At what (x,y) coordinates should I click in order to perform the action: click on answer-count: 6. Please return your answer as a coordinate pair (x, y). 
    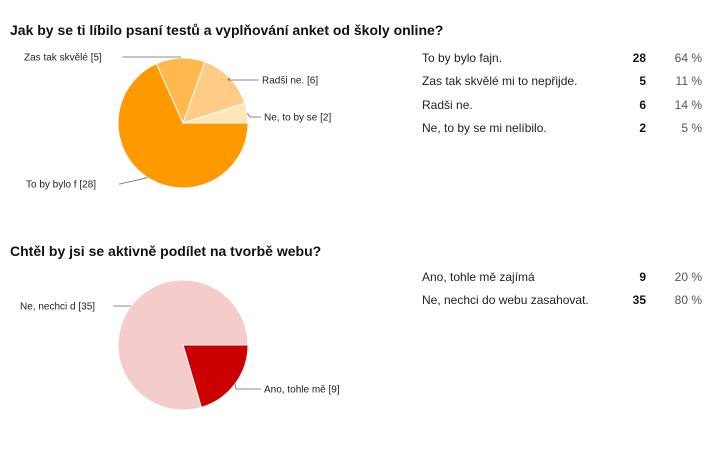
    Looking at the image, I should click on (642, 104).